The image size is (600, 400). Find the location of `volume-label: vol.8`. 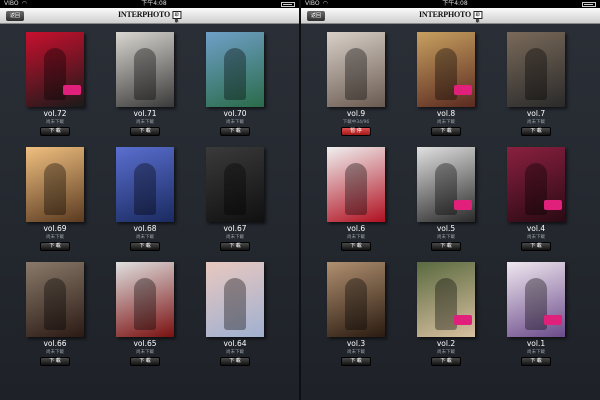

volume-label: vol.8 is located at coordinates (446, 113).